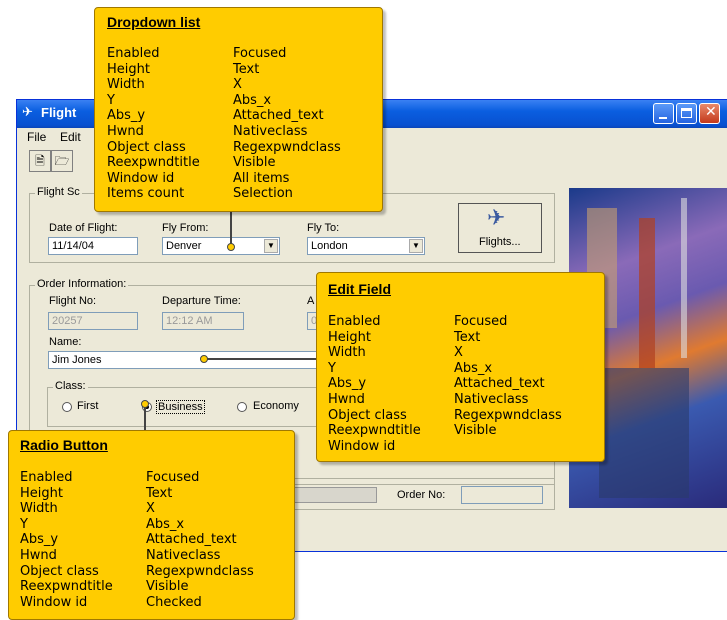 The height and width of the screenshot is (620, 727). I want to click on radio-first-label: First, so click(88, 406).